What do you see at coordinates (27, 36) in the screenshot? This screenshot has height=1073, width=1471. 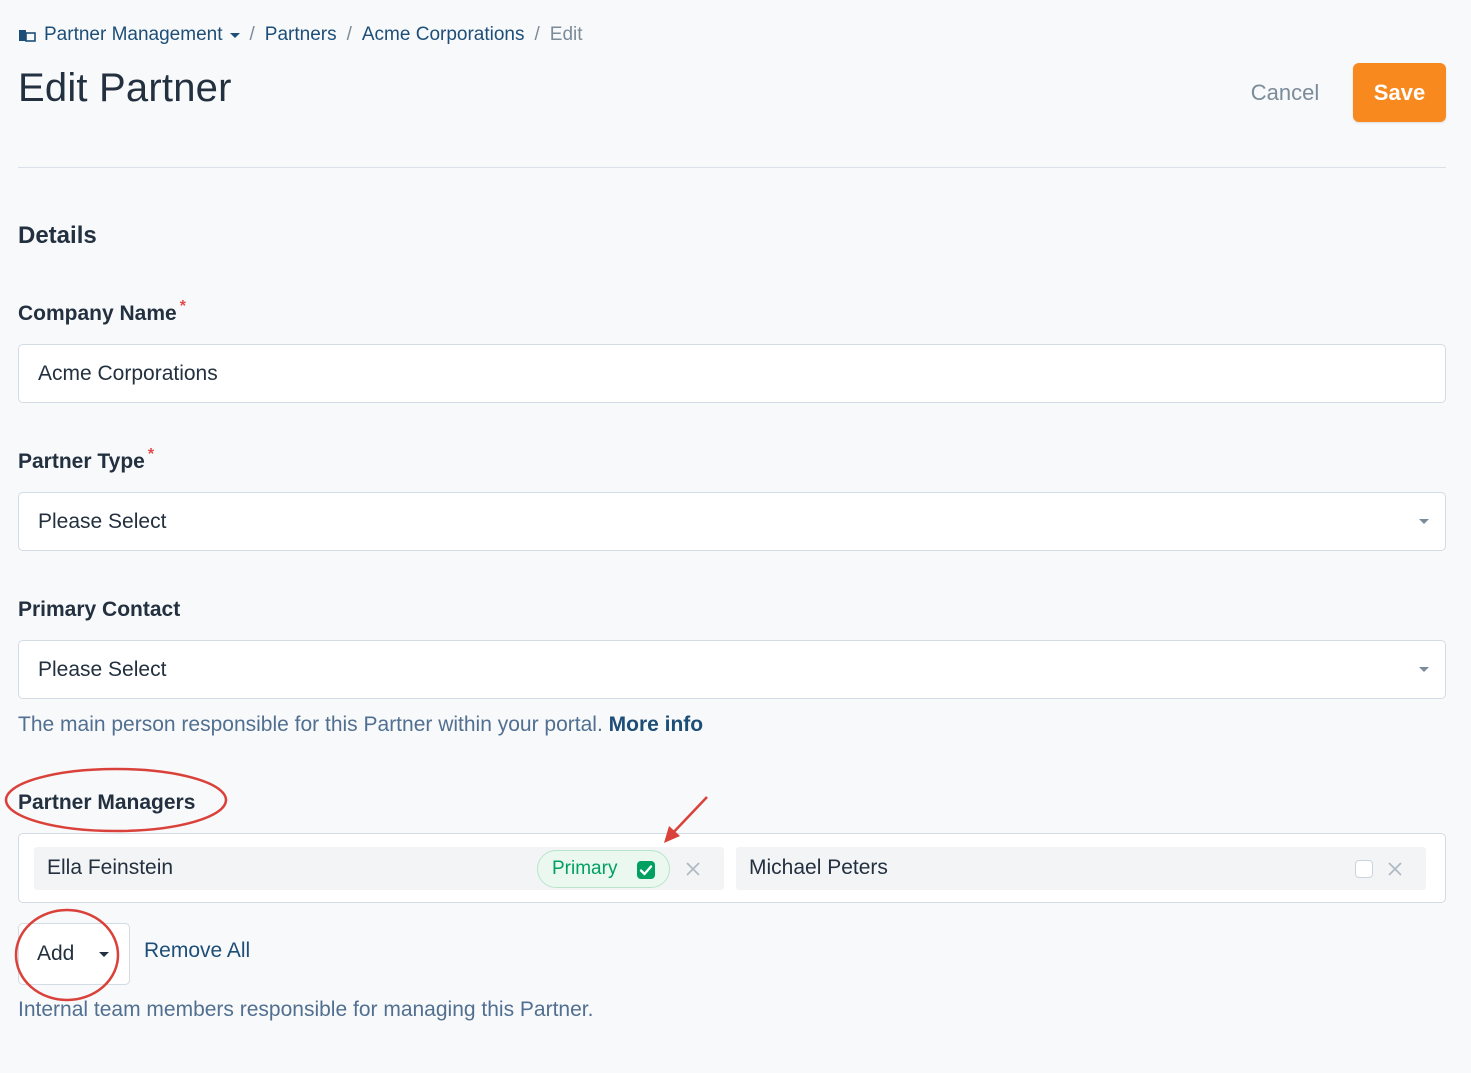 I see `building-icon` at bounding box center [27, 36].